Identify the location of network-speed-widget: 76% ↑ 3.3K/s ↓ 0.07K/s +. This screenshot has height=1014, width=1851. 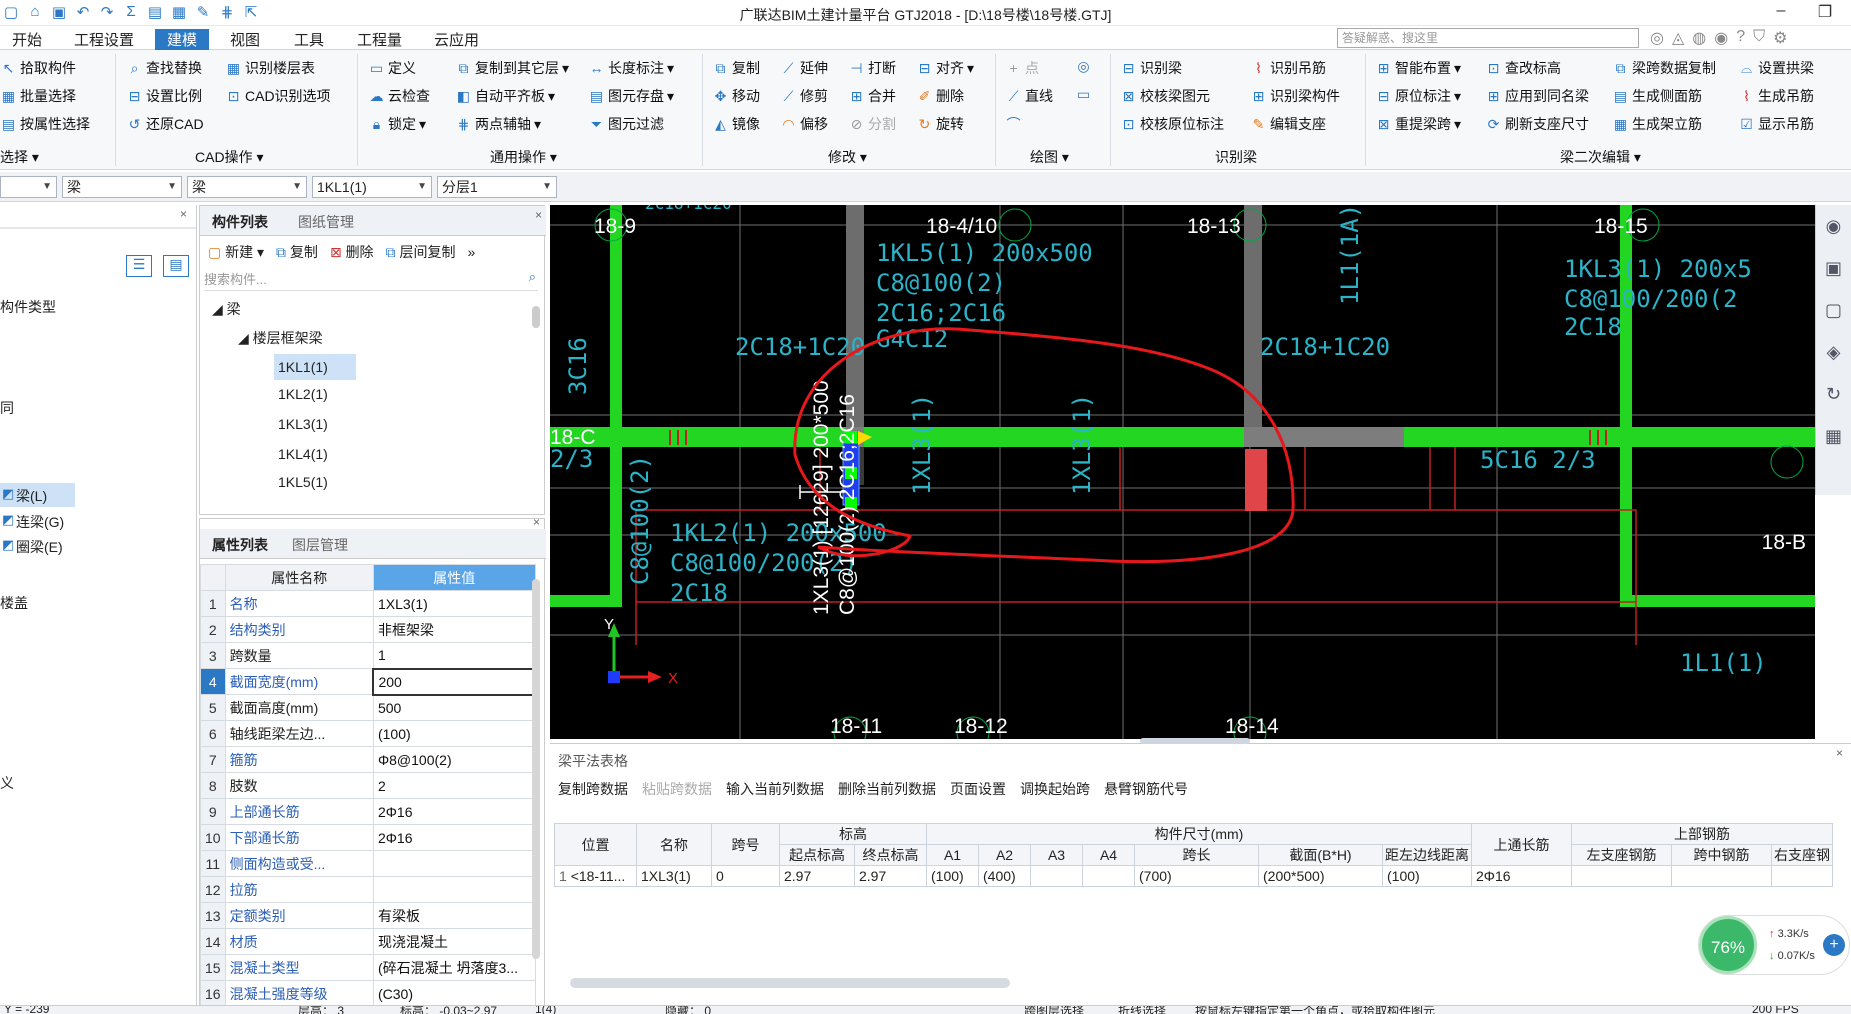
(1774, 945).